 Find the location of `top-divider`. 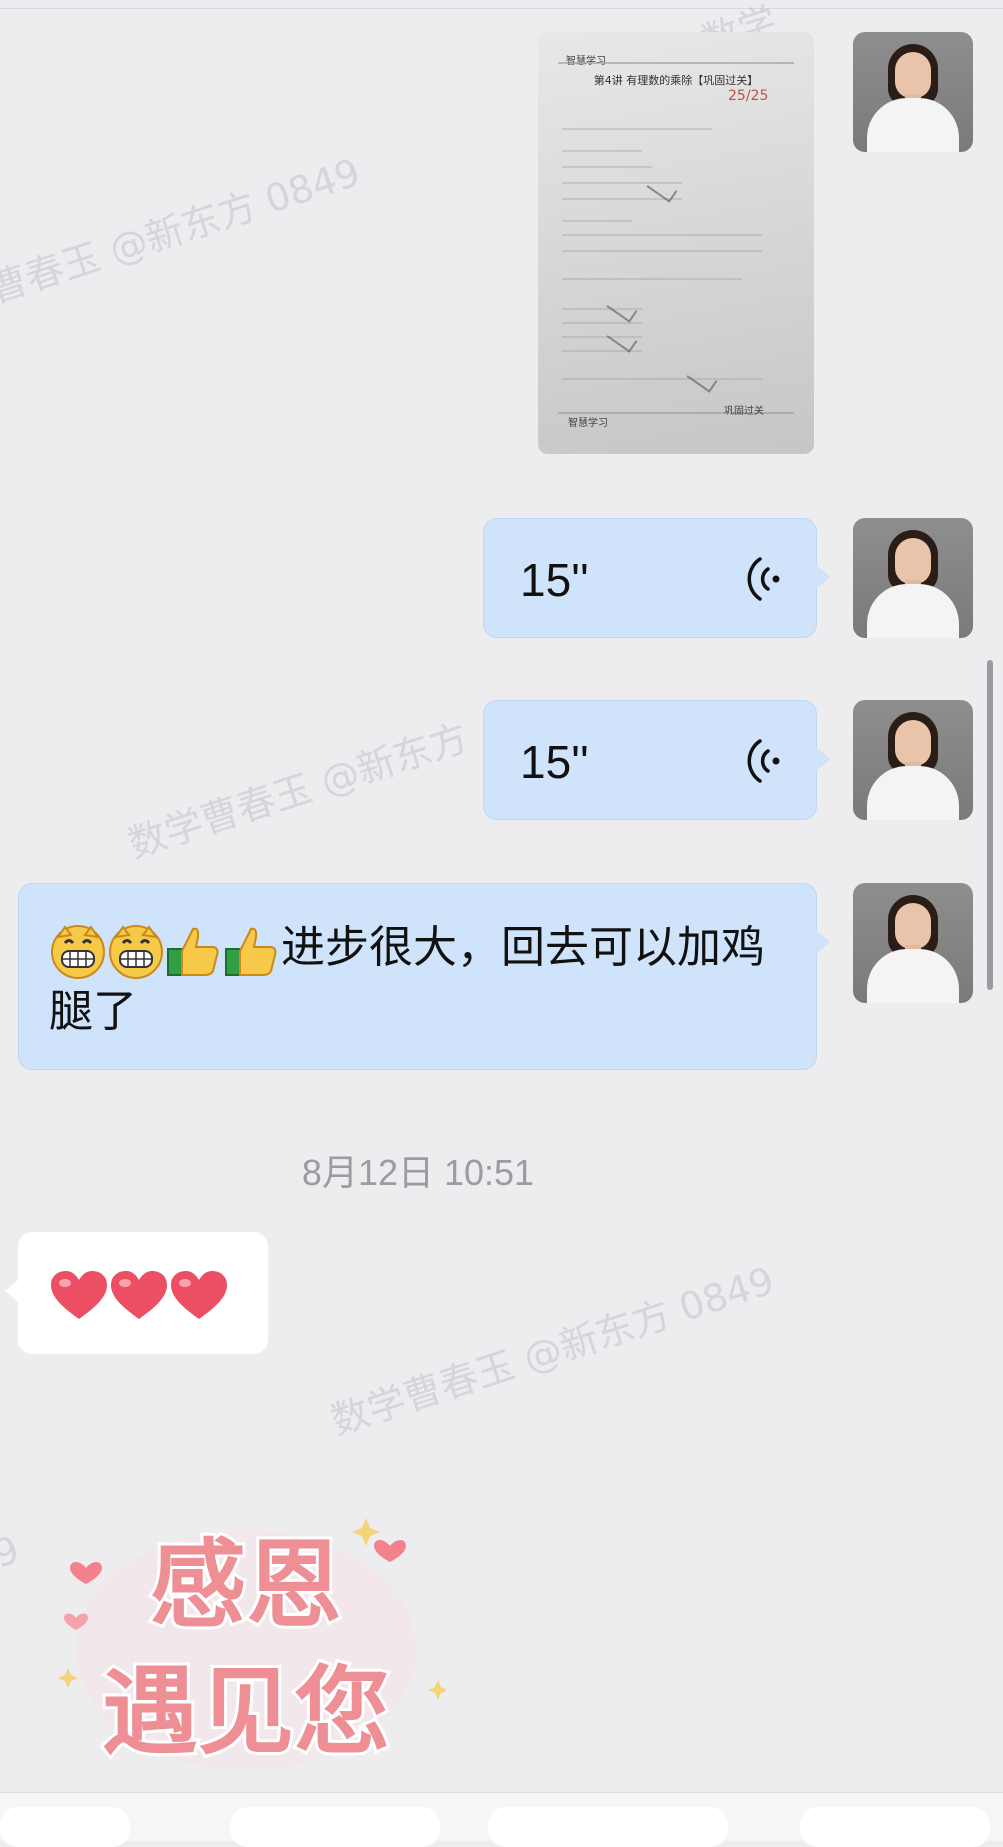

top-divider is located at coordinates (501, 4).